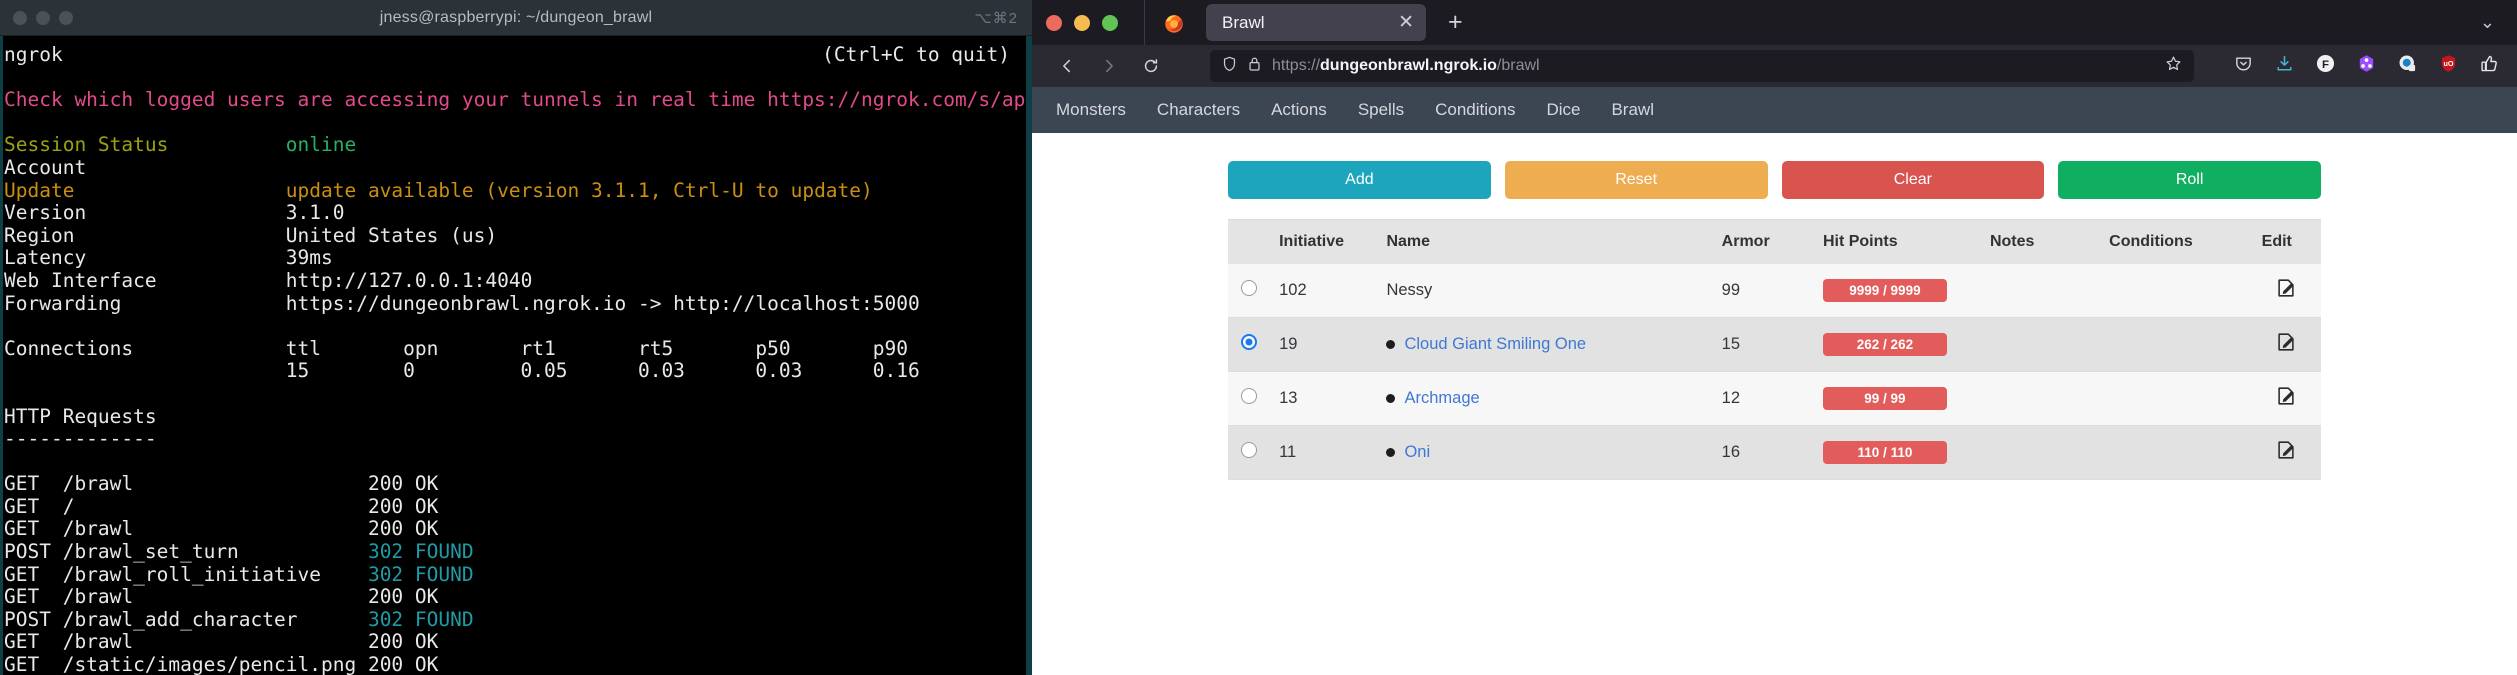 This screenshot has height=675, width=2517. I want to click on column-header-select, so click(1249, 241).